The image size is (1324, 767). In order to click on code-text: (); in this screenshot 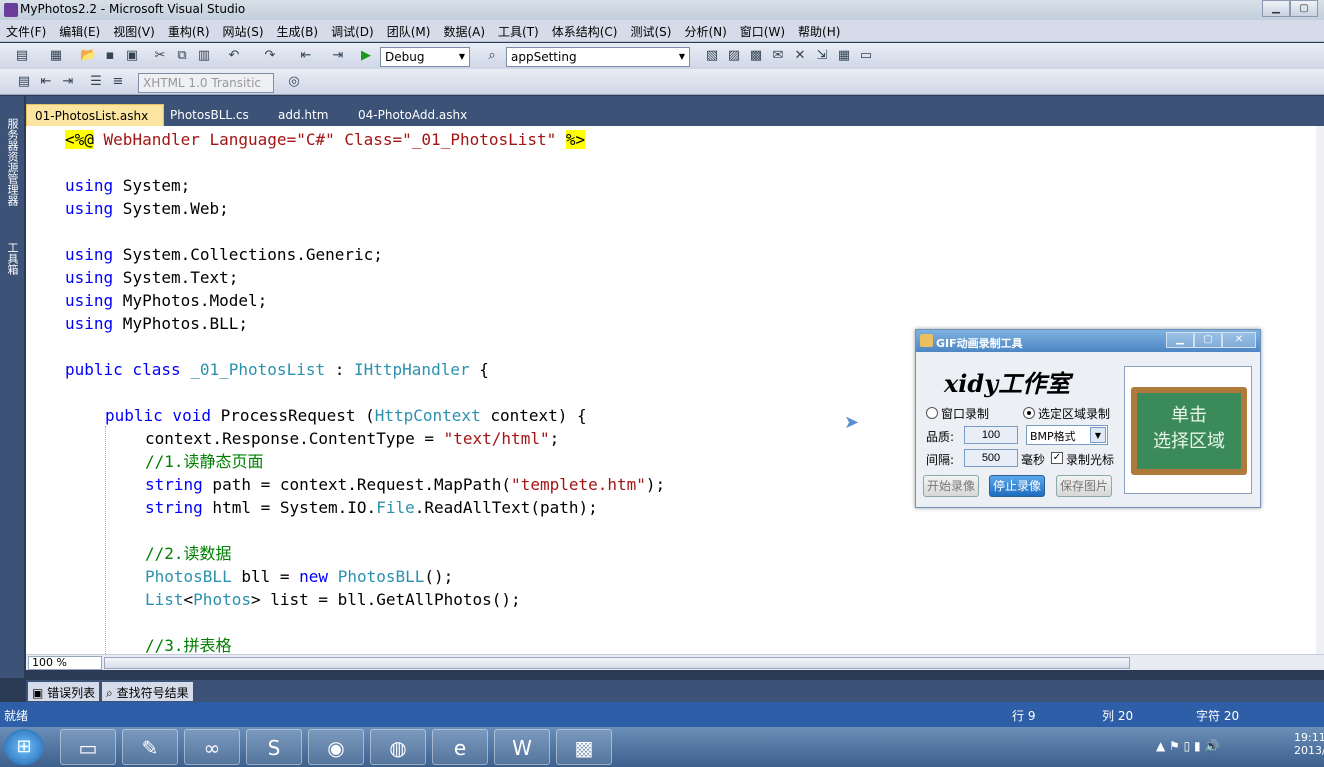, I will do `click(439, 576)`.